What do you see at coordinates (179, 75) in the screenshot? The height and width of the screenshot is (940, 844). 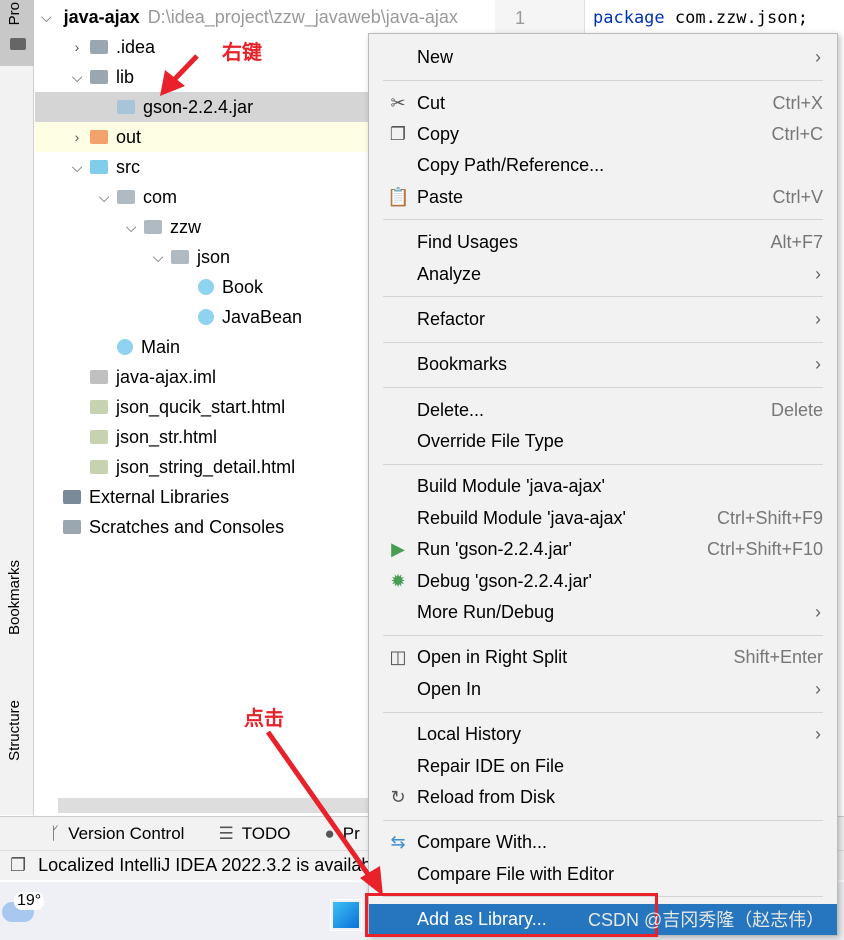 I see `arrow-to-jar` at bounding box center [179, 75].